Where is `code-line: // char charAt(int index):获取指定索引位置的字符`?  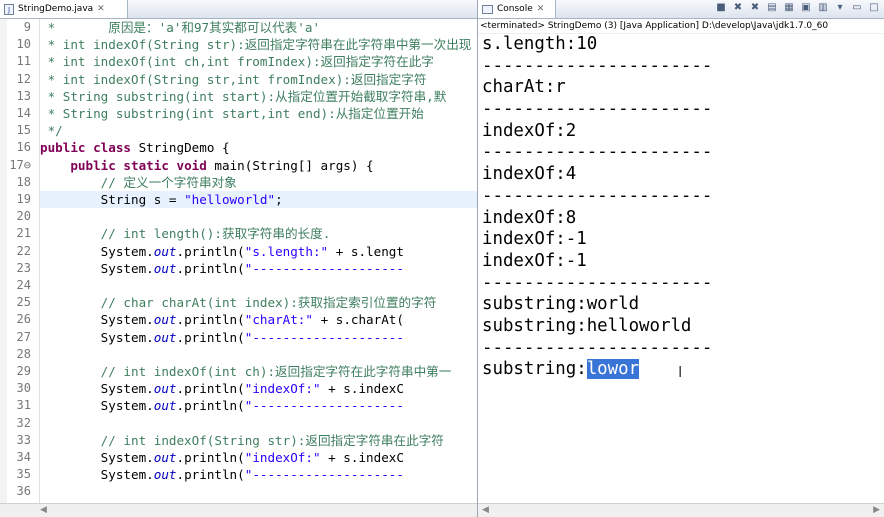 code-line: // char charAt(int index):获取指定索引位置的字符 is located at coordinates (258, 302).